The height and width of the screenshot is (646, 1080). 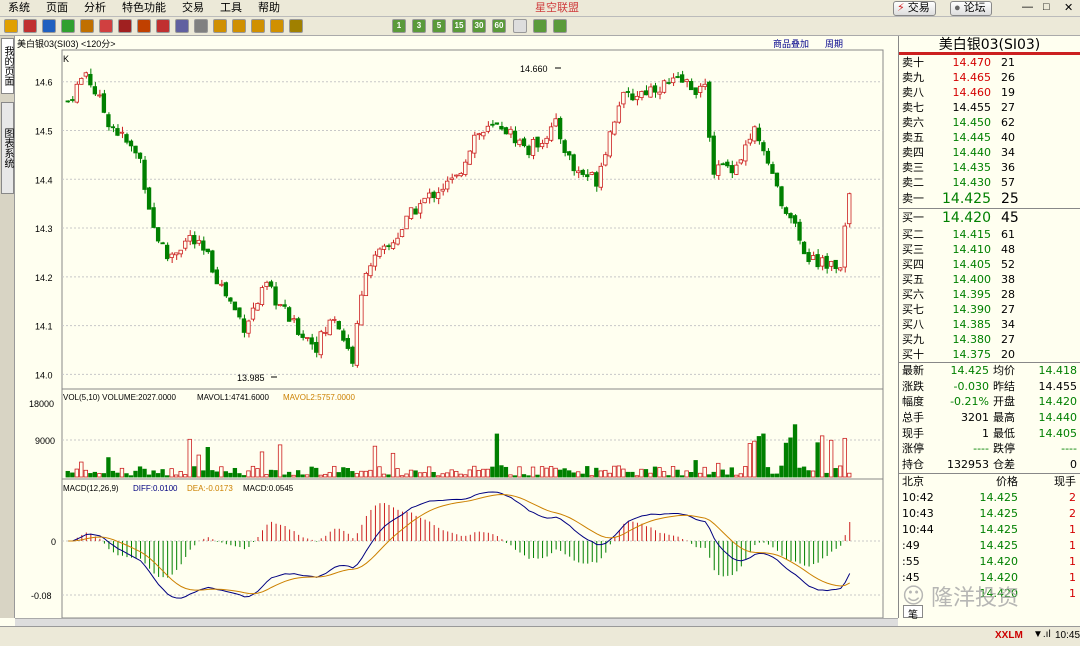 I want to click on filter-icon, so click(x=163, y=26).